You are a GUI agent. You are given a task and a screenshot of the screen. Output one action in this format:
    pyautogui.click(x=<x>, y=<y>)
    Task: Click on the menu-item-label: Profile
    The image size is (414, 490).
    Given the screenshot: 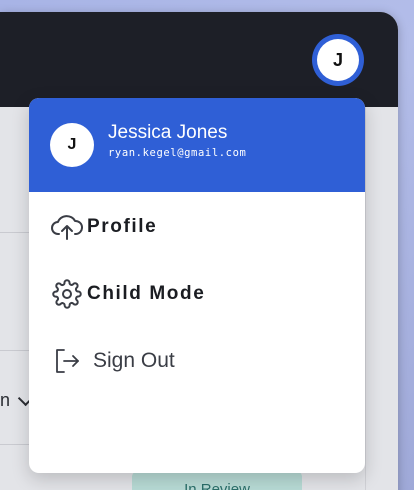 What is the action you would take?
    pyautogui.click(x=122, y=226)
    